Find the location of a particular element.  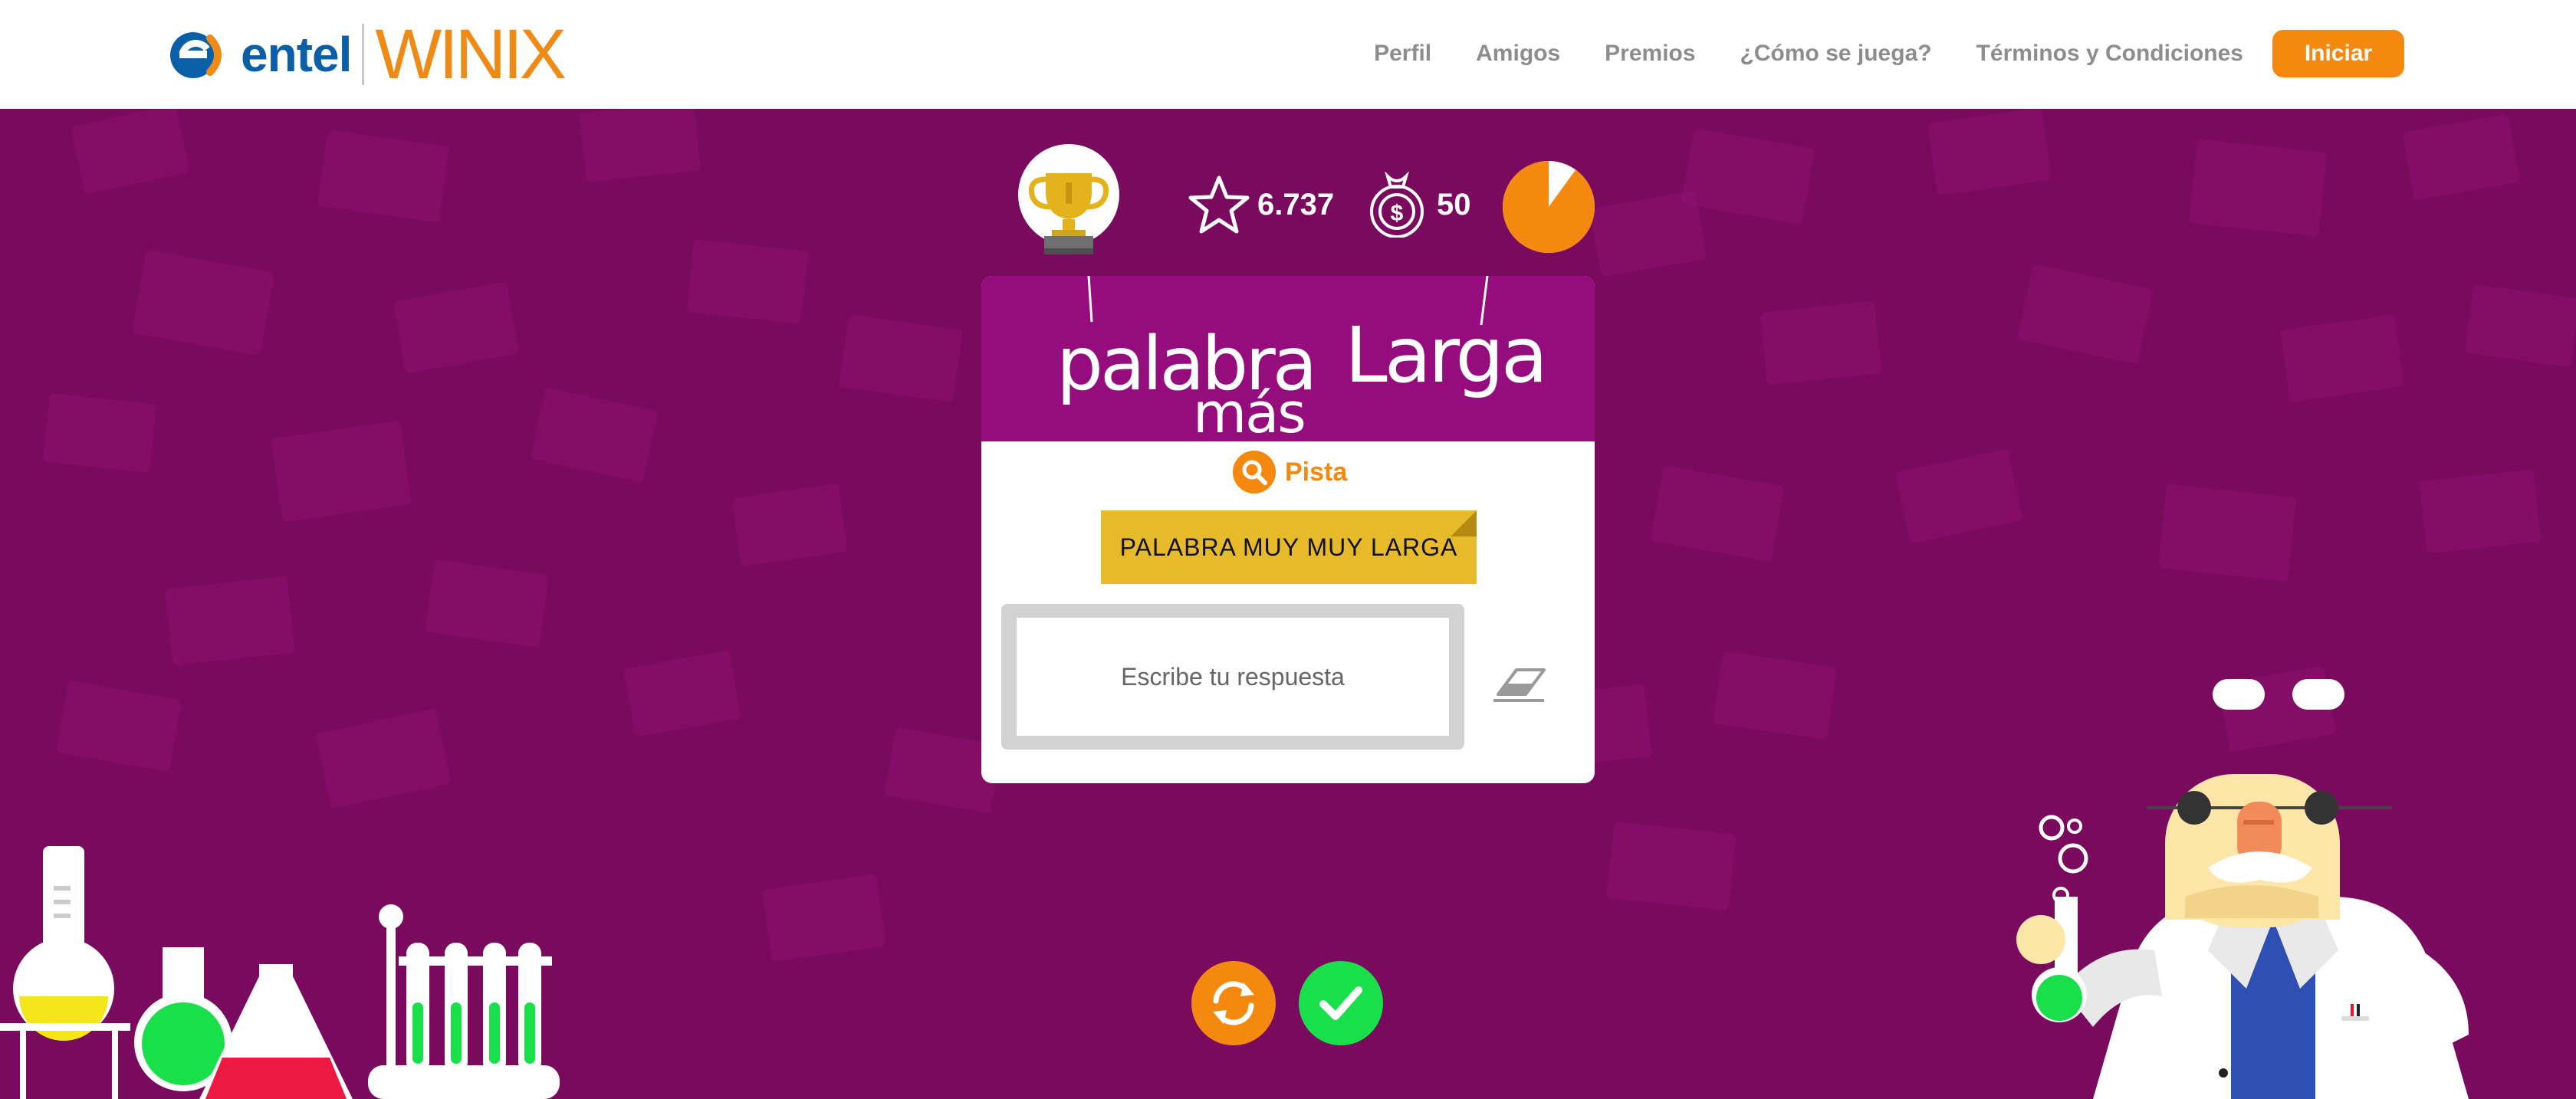

star-icon is located at coordinates (1219, 205).